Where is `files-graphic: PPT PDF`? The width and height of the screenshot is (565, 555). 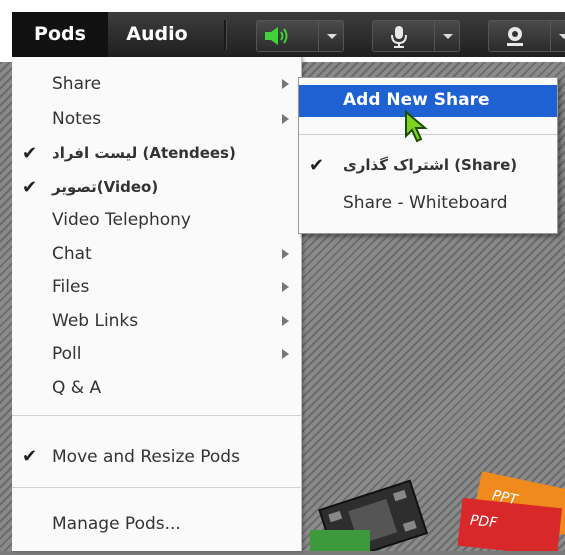
files-graphic: PPT PDF is located at coordinates (437, 512).